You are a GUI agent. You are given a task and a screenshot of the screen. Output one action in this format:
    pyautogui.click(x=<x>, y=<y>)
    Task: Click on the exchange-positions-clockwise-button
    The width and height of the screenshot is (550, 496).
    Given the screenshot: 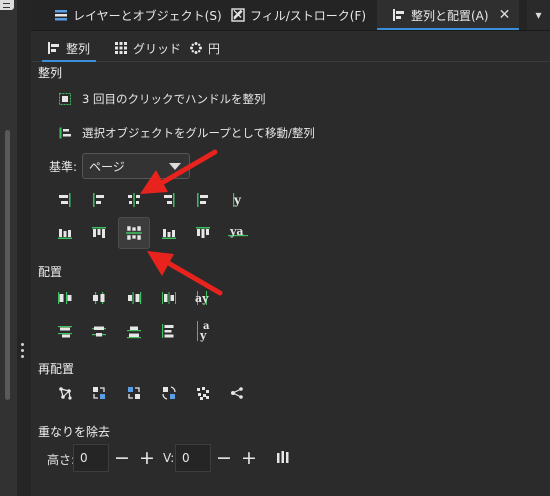 What is the action you would take?
    pyautogui.click(x=169, y=393)
    